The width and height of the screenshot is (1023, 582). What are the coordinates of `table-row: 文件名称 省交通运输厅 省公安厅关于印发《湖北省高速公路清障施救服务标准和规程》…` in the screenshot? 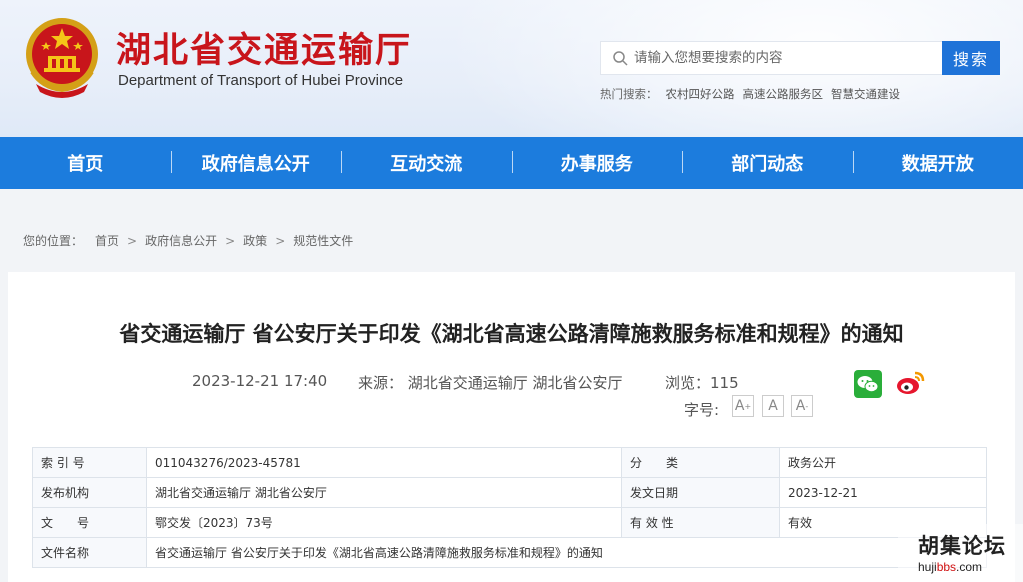 It's located at (509, 552).